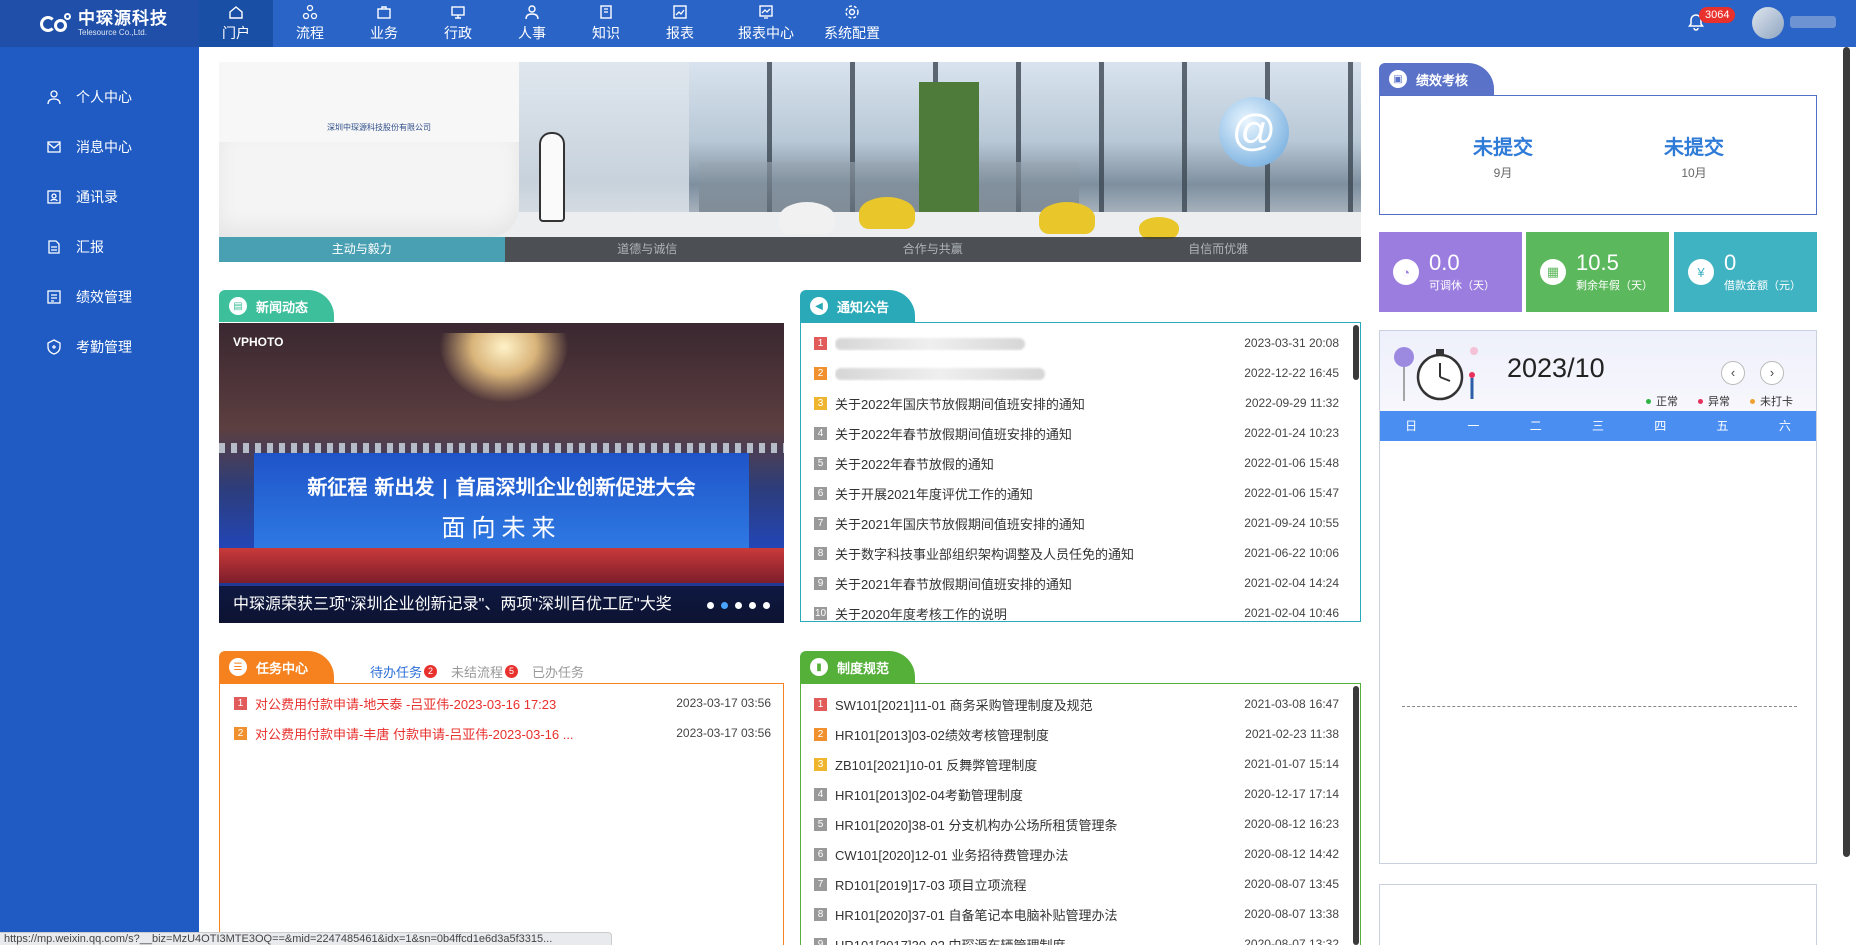 This screenshot has width=1856, height=945. I want to click on nav-item-2: 业务, so click(384, 23).